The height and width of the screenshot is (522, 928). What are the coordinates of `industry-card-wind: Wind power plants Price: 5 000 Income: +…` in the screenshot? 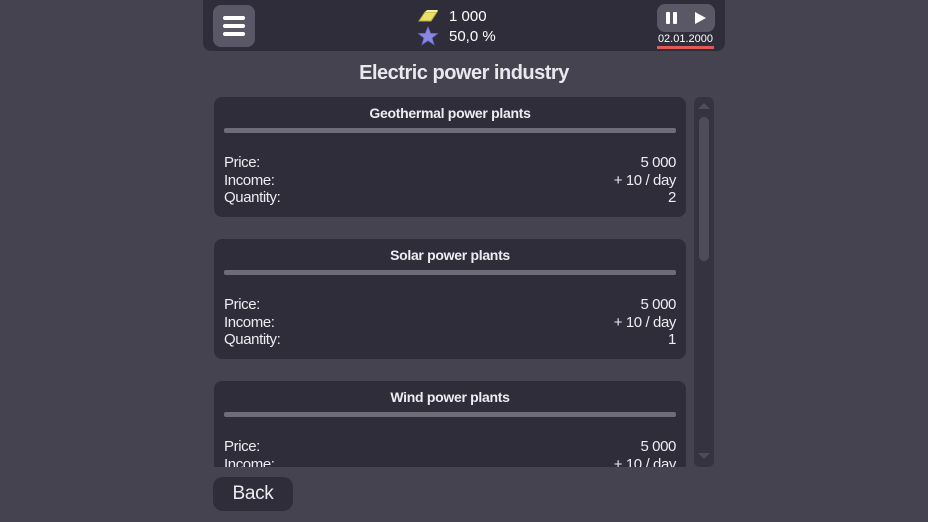 It's located at (450, 424).